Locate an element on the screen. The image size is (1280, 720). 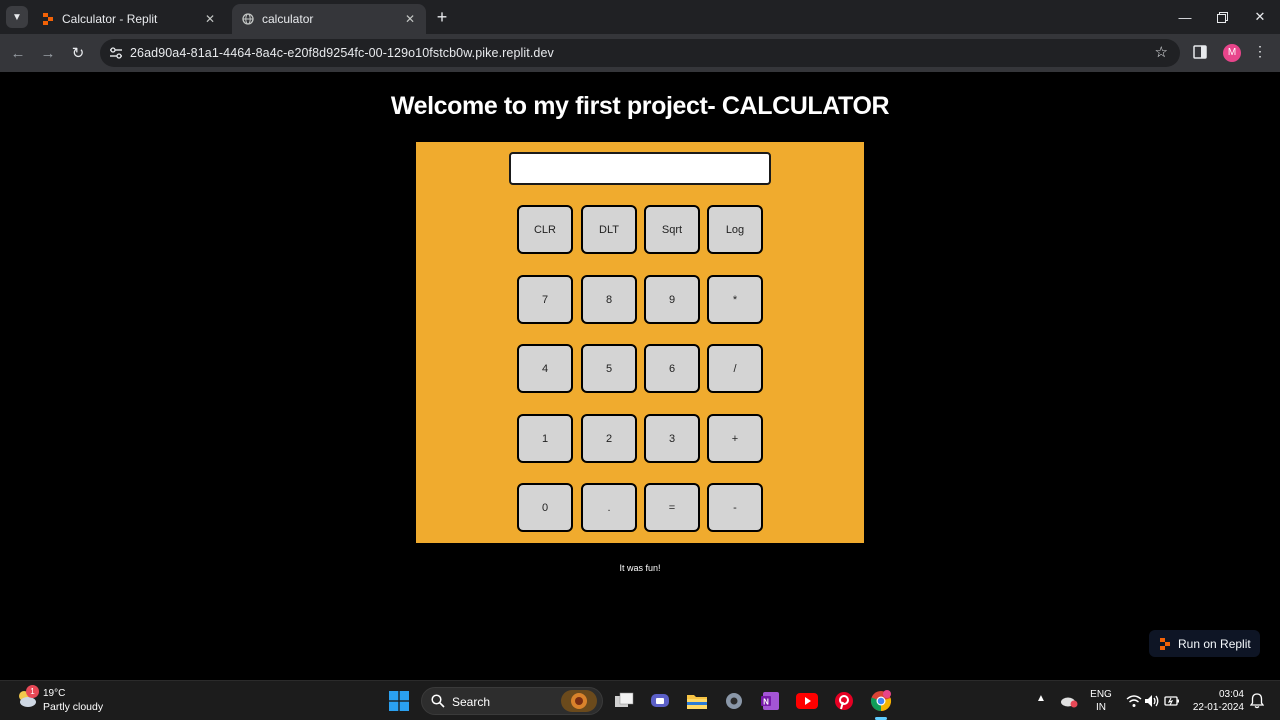
battery-icon is located at coordinates (1172, 701).